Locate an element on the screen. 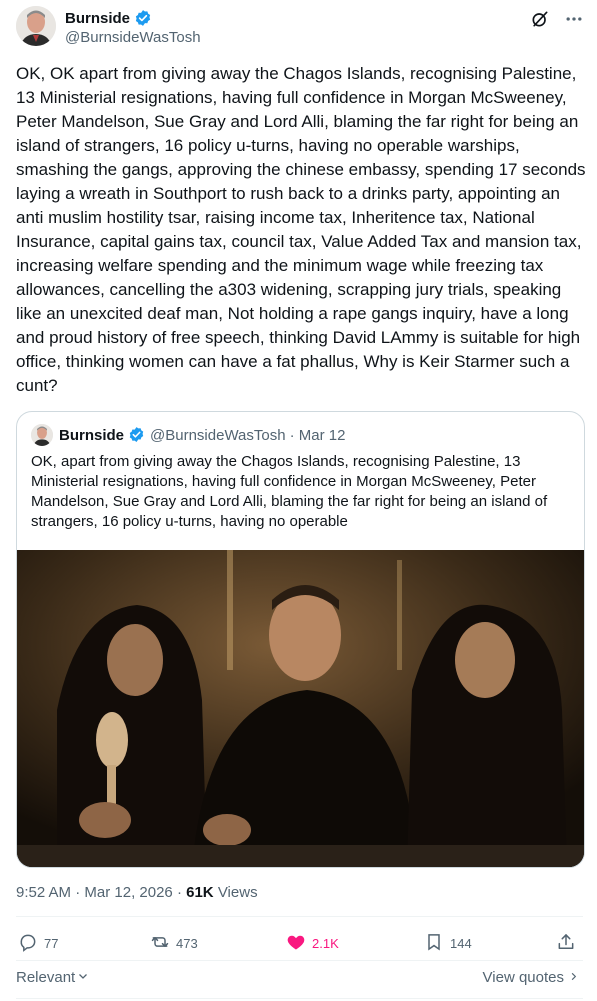 This screenshot has width=597, height=1001. heart-icon is located at coordinates (296, 943).